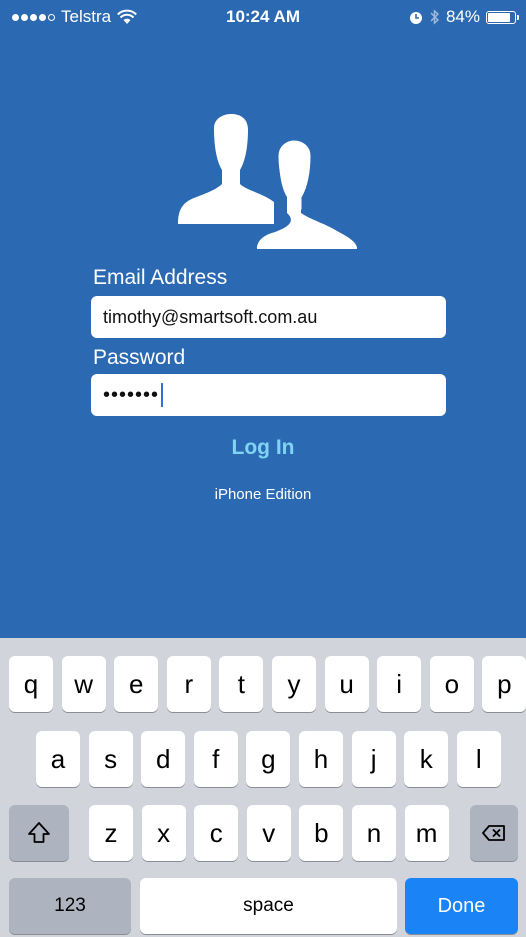  Describe the element at coordinates (321, 833) in the screenshot. I see `key-b: b` at that location.